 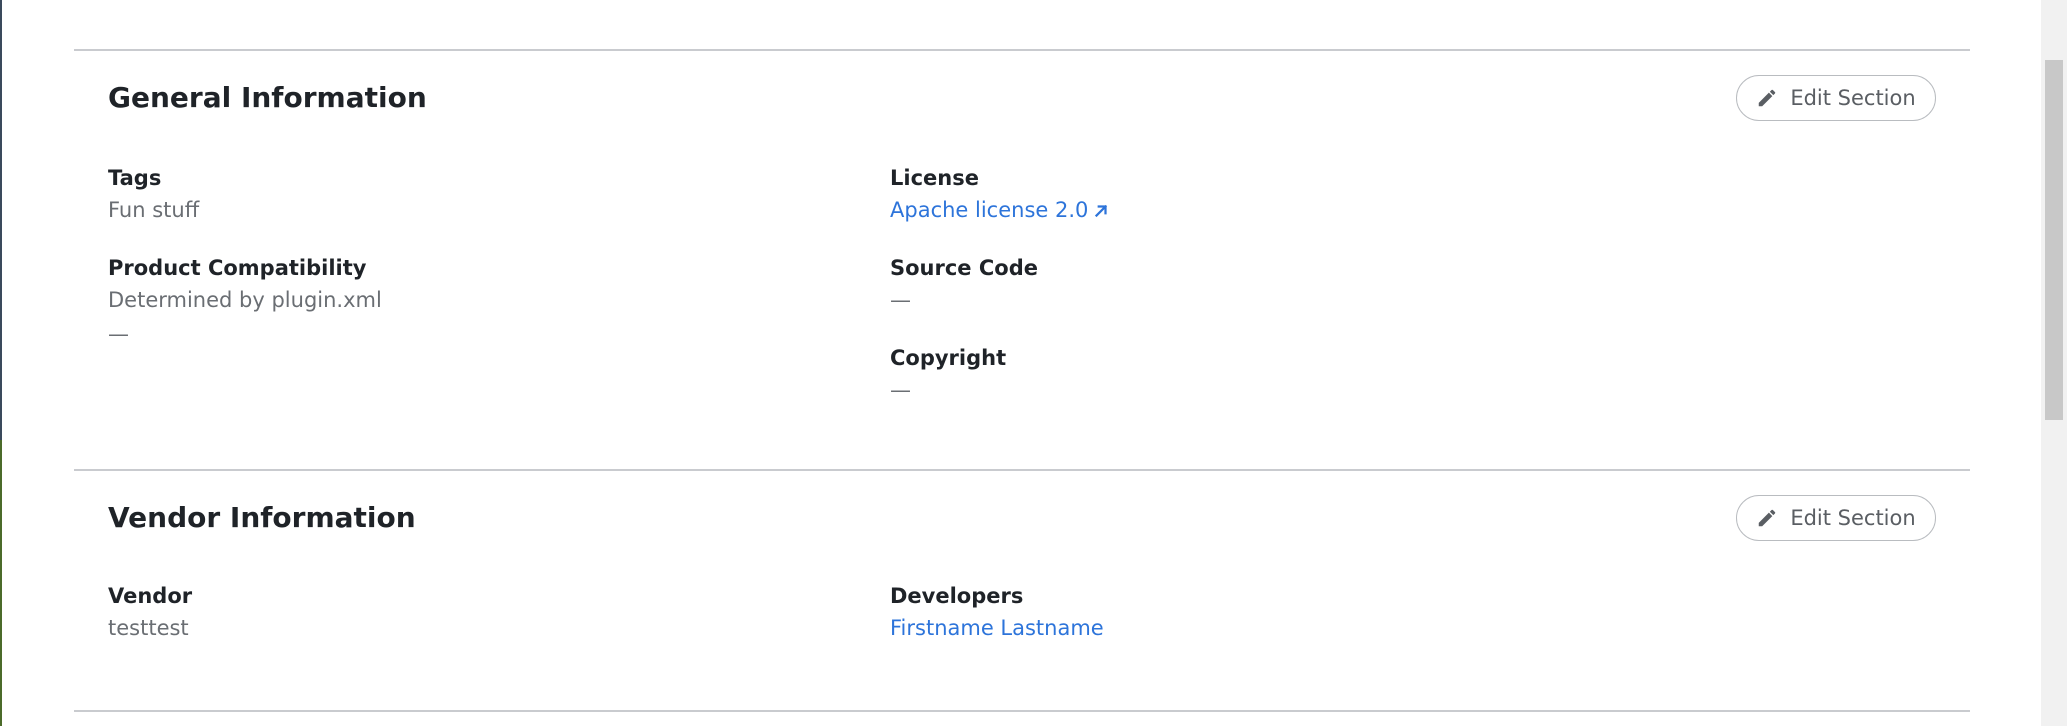 What do you see at coordinates (154, 210) in the screenshot?
I see `tags-value: Fun stuff` at bounding box center [154, 210].